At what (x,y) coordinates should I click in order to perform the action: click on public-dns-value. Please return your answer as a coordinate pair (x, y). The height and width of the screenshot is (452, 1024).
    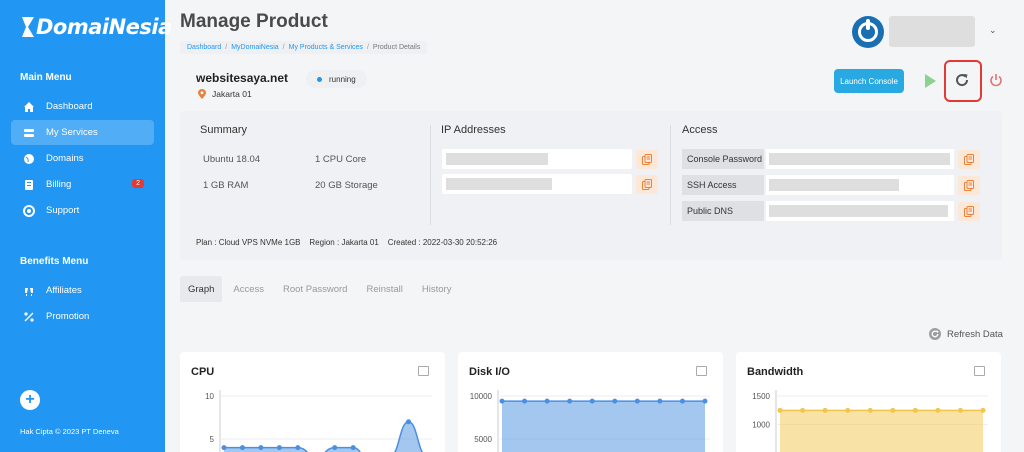
    Looking at the image, I should click on (860, 211).